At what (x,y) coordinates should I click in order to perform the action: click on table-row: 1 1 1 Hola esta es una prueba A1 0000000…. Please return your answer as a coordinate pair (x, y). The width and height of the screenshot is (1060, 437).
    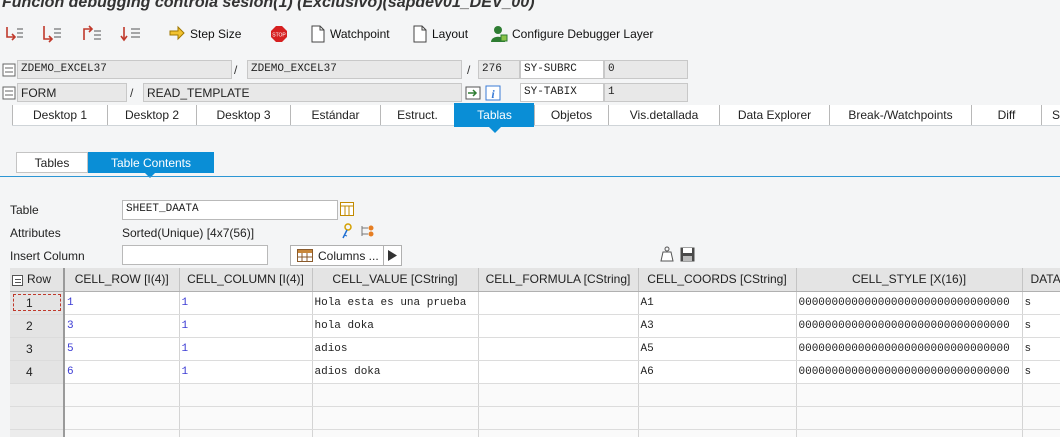
    Looking at the image, I should click on (535, 303).